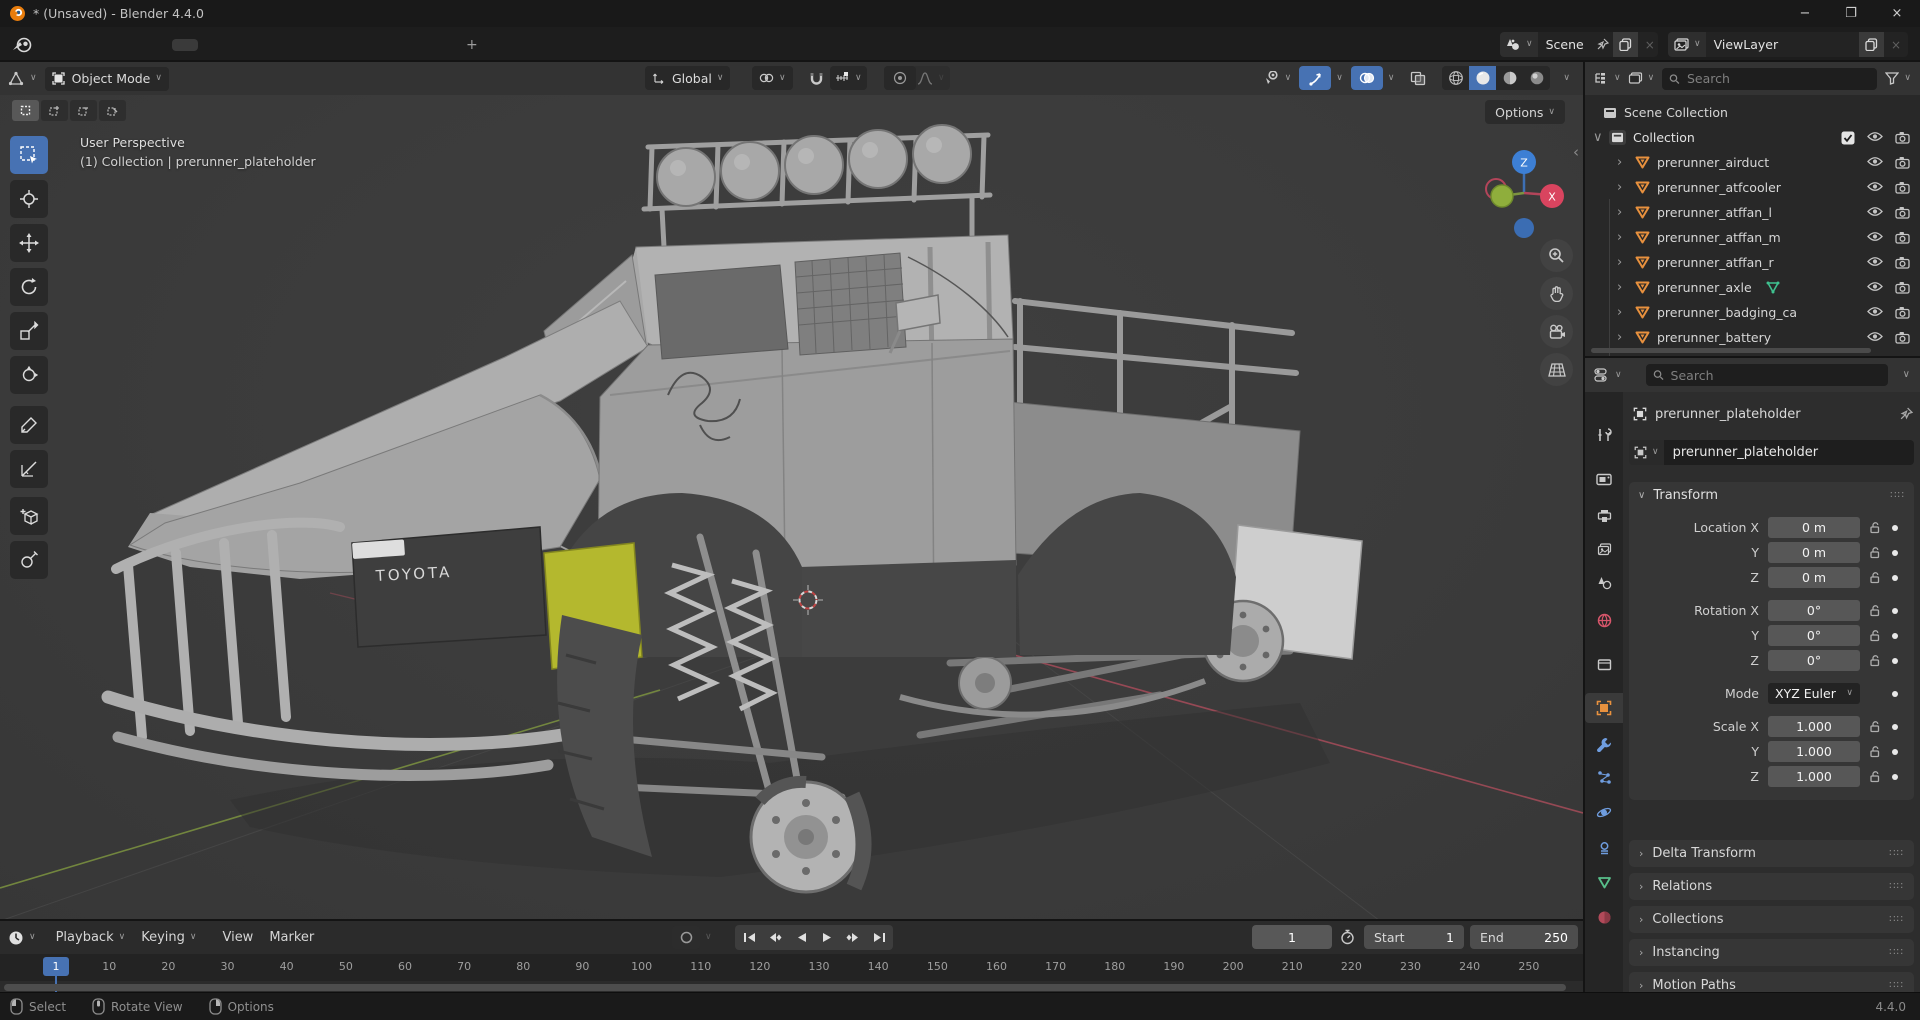  What do you see at coordinates (22, 78) in the screenshot?
I see `editor-type-button: ∨` at bounding box center [22, 78].